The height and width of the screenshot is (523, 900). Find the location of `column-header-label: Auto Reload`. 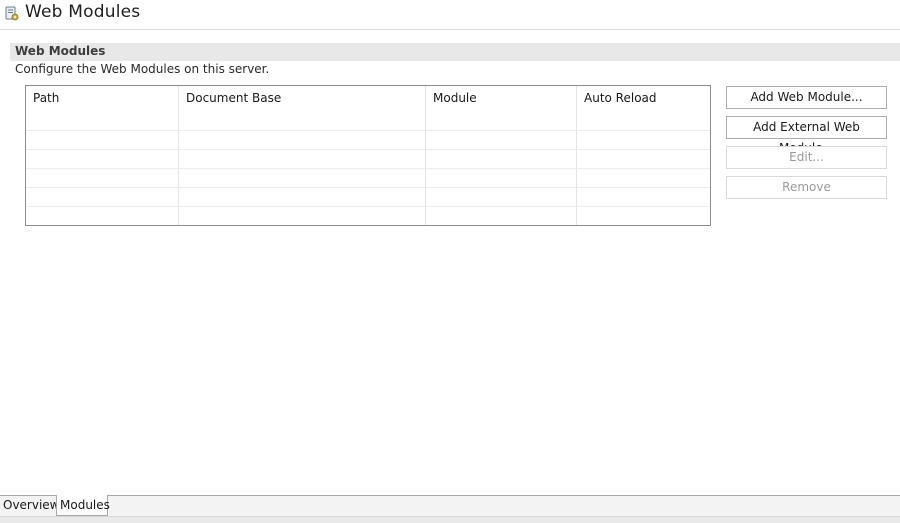

column-header-label: Auto Reload is located at coordinates (620, 98).